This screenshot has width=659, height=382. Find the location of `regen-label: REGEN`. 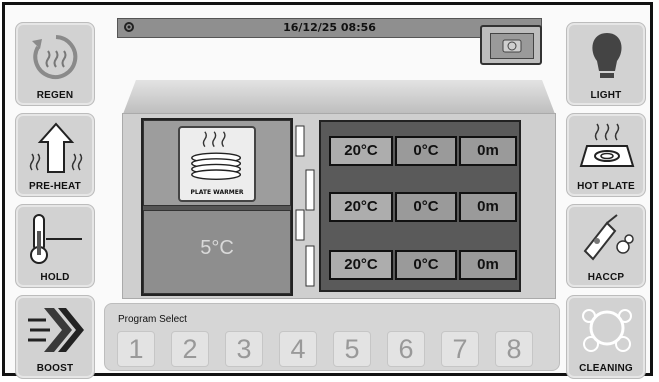

regen-label: REGEN is located at coordinates (55, 95).